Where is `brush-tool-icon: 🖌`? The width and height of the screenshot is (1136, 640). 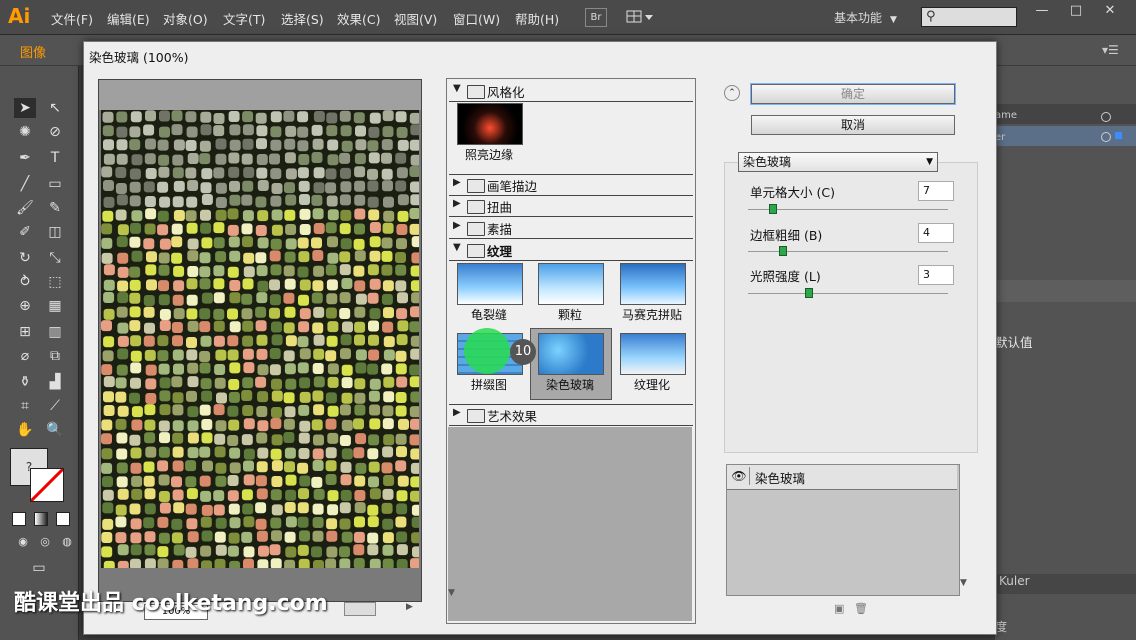
brush-tool-icon: 🖌 is located at coordinates (25, 208).